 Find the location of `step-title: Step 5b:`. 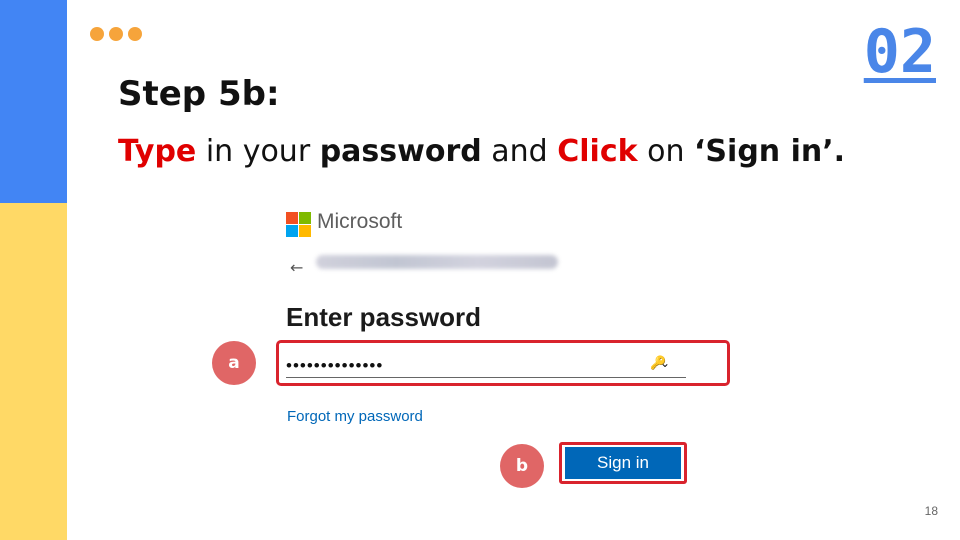

step-title: Step 5b: is located at coordinates (199, 94).